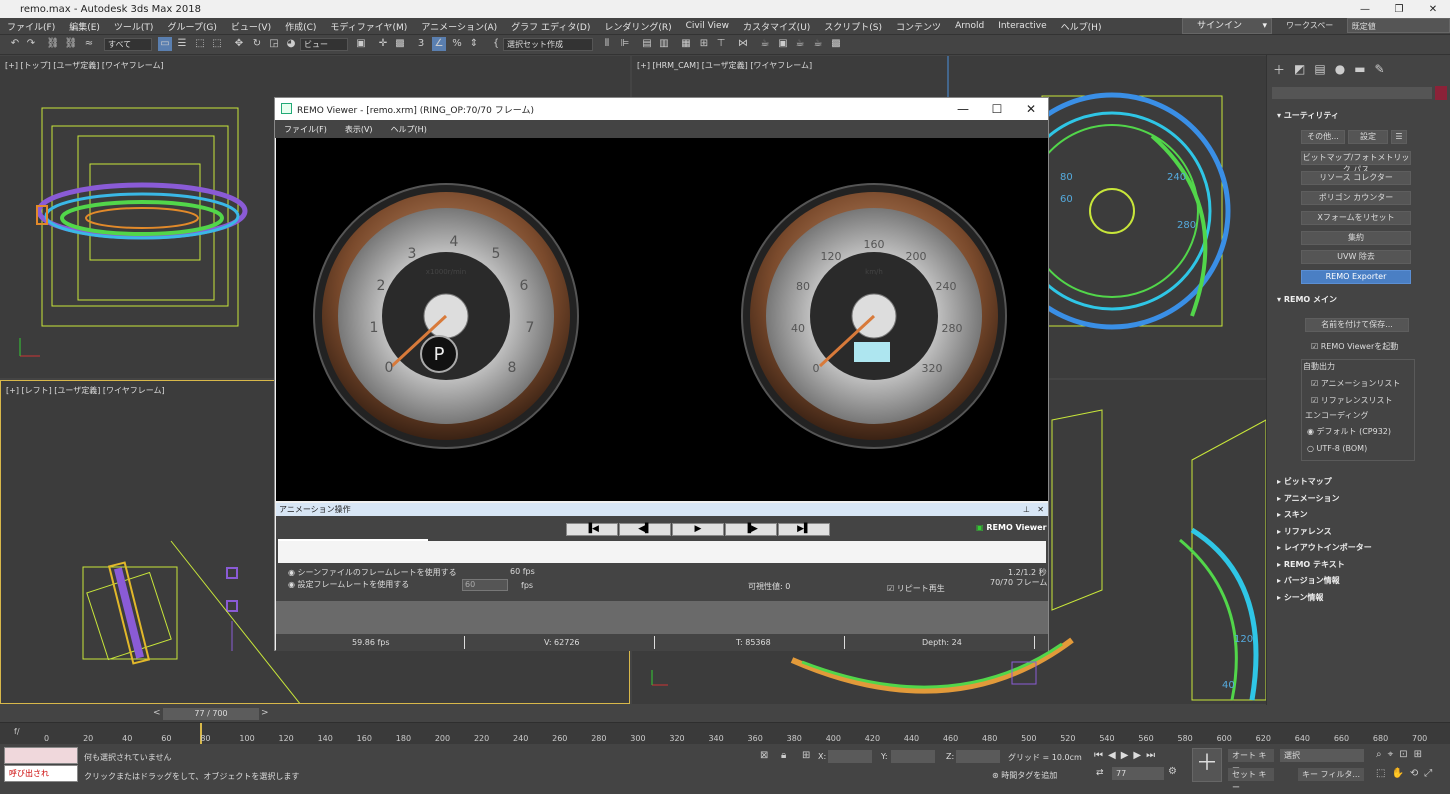 This screenshot has width=1450, height=794. What do you see at coordinates (182, 44) in the screenshot?
I see `select-by-name-icon: ☰` at bounding box center [182, 44].